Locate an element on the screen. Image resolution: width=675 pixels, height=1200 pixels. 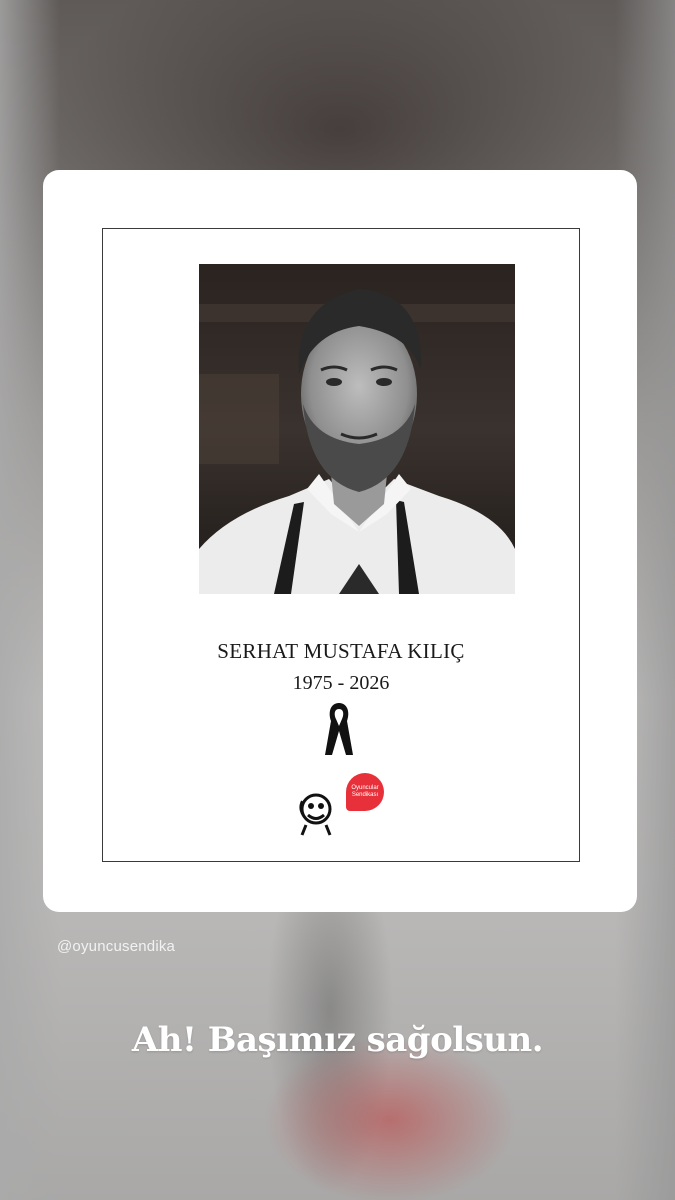
theatre-mask-logo is located at coordinates (315, 814).